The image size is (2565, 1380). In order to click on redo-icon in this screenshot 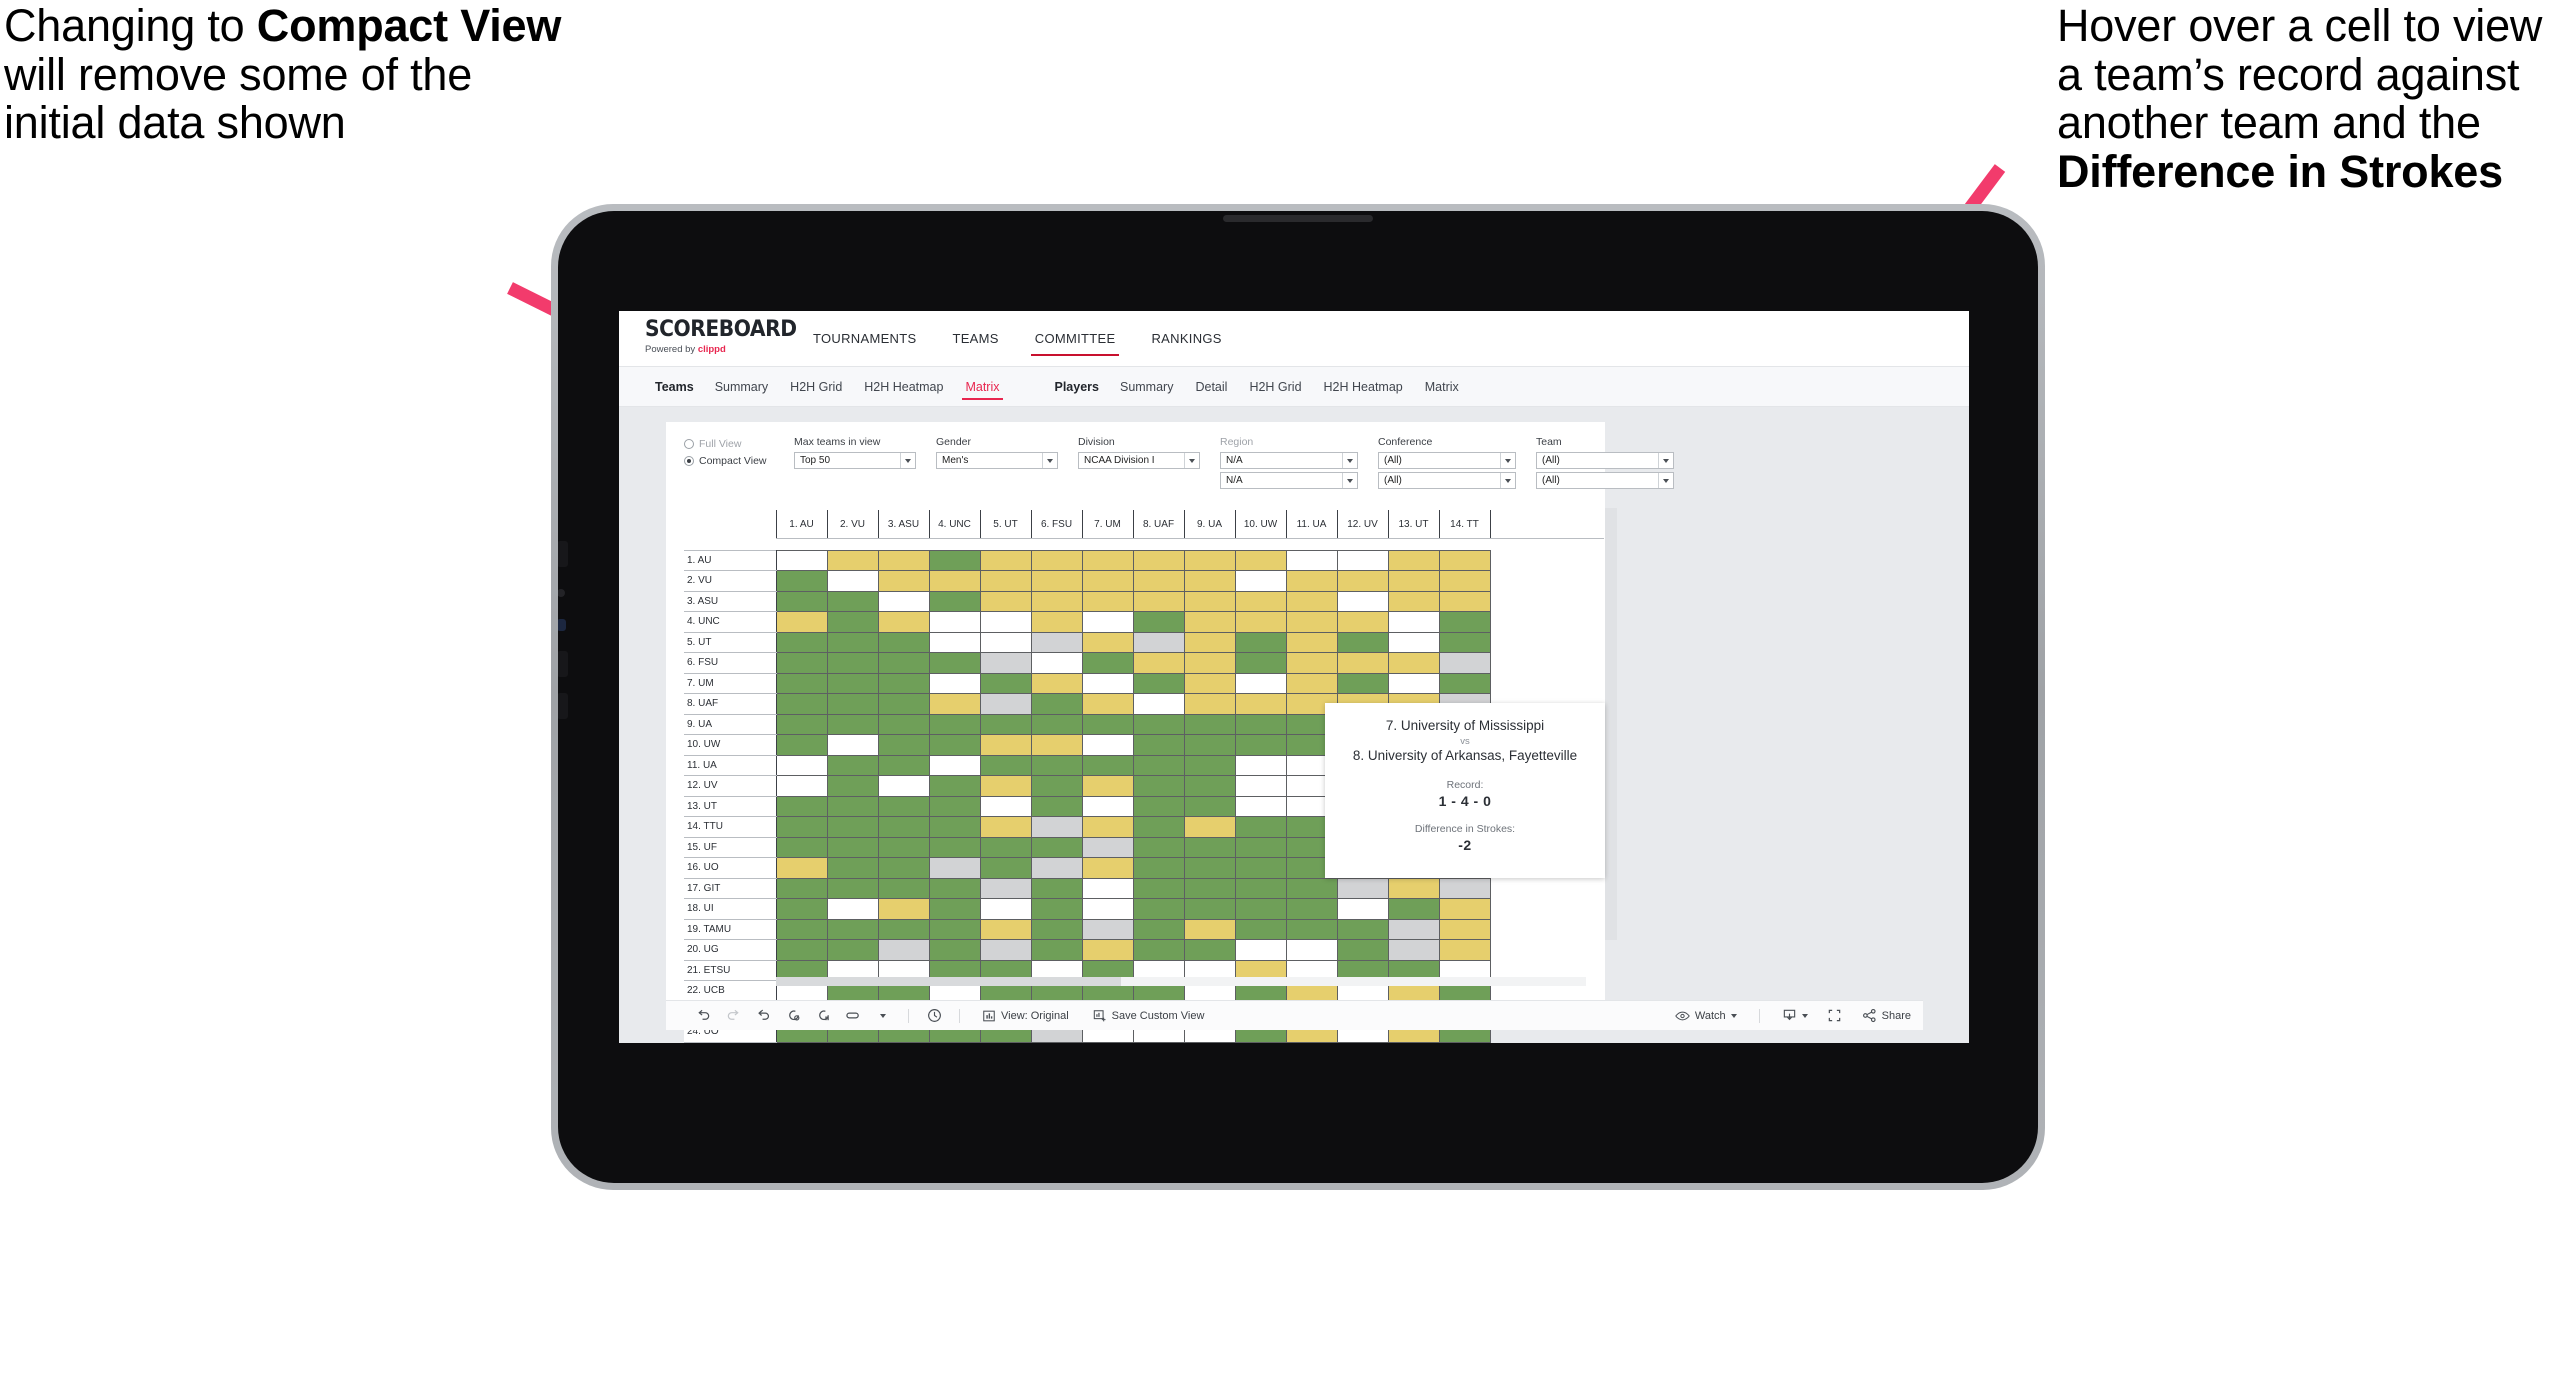, I will do `click(733, 1016)`.